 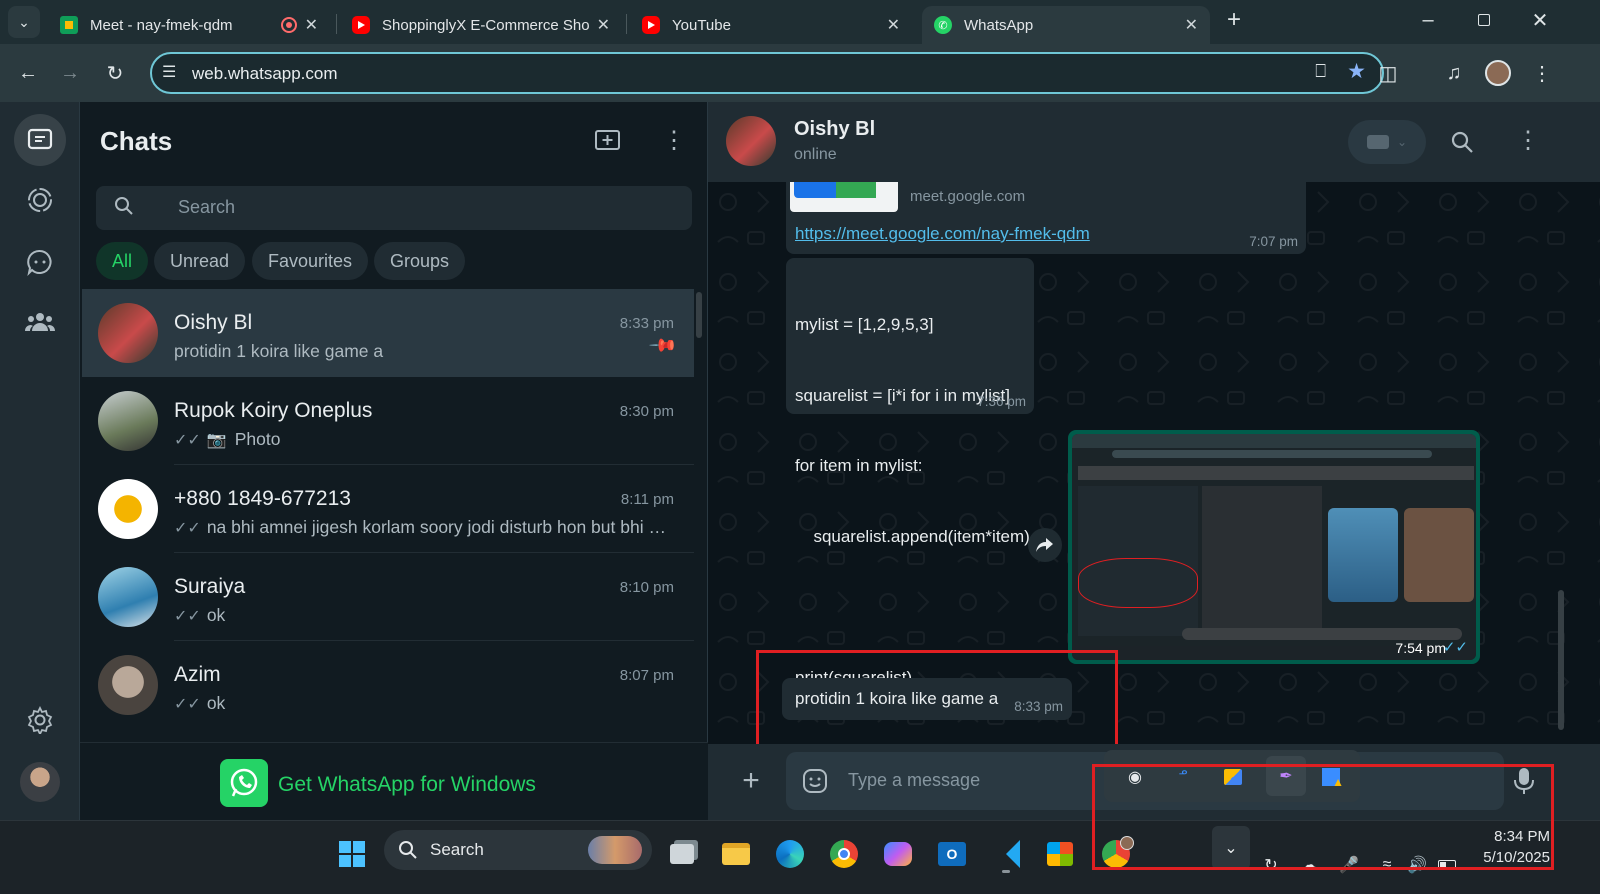 What do you see at coordinates (815, 783) in the screenshot?
I see `emoji-icon` at bounding box center [815, 783].